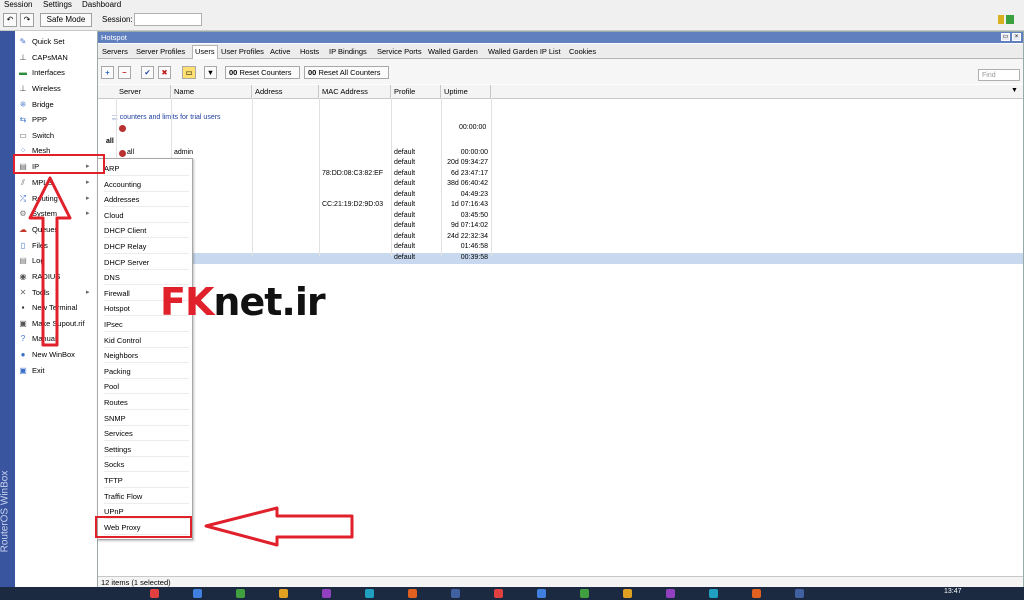 The height and width of the screenshot is (600, 1024). Describe the element at coordinates (50, 261) in the screenshot. I see `up-arrow-icon` at that location.